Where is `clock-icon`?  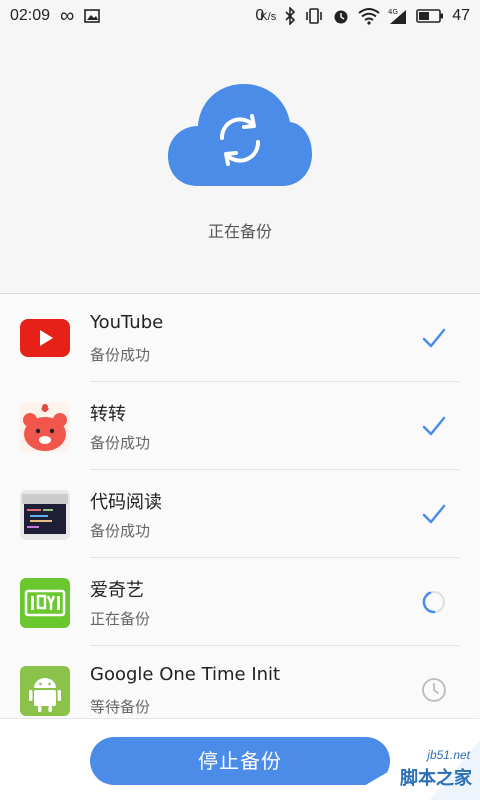
clock-icon is located at coordinates (434, 690).